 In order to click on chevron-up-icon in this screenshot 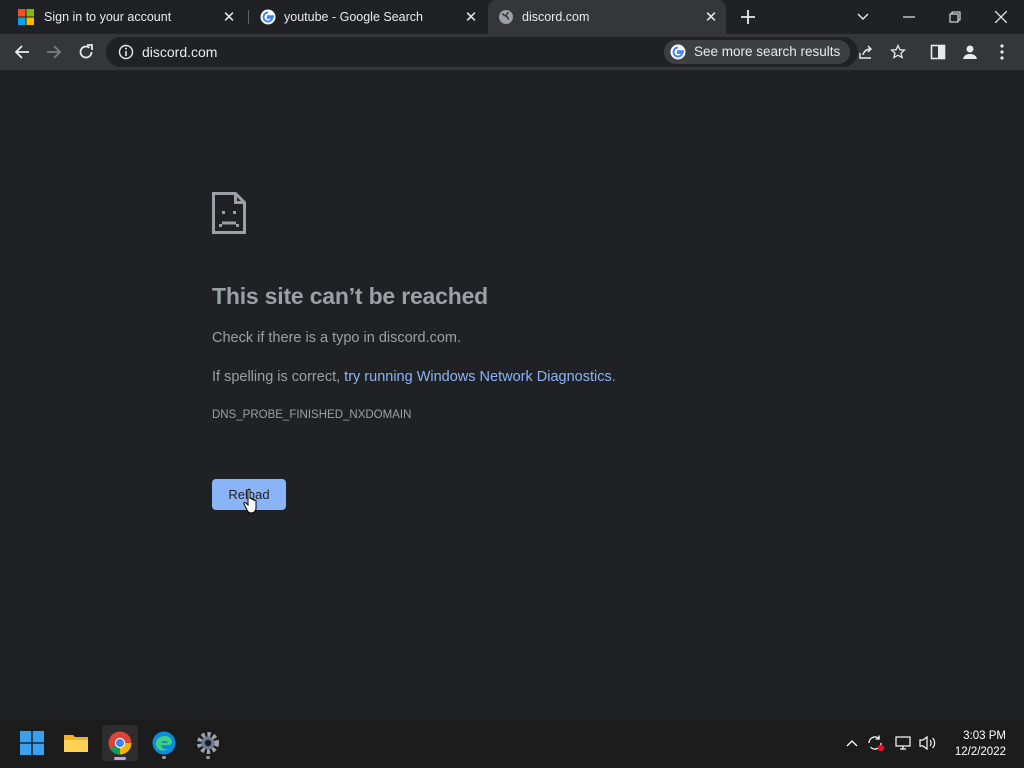, I will do `click(852, 743)`.